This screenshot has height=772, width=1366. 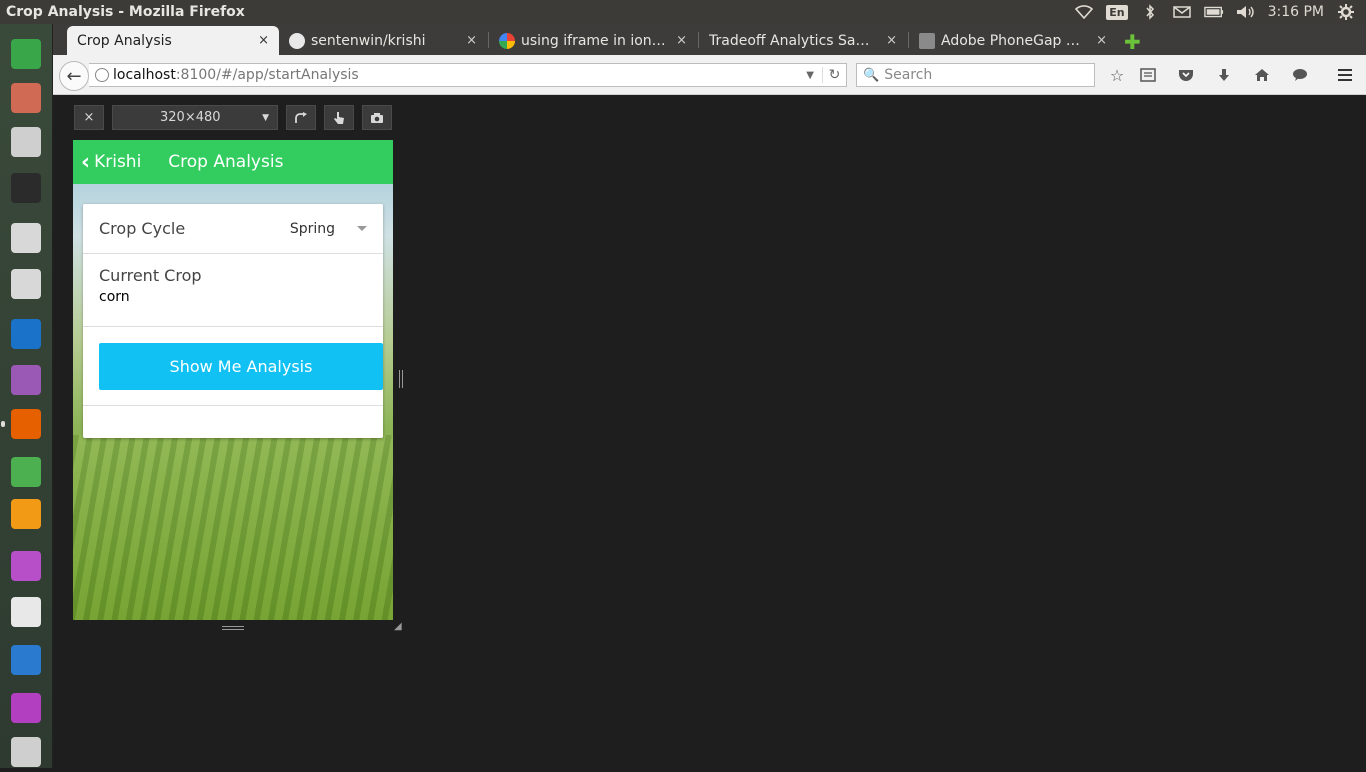 What do you see at coordinates (226, 162) in the screenshot?
I see `page-title: Crop Analysis` at bounding box center [226, 162].